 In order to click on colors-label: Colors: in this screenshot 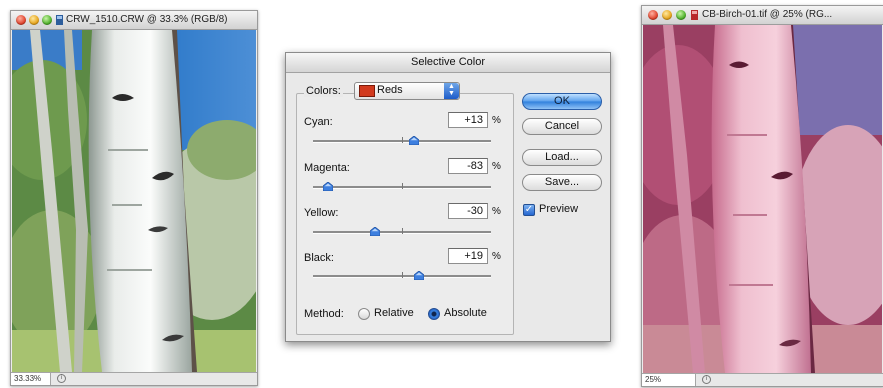, I will do `click(323, 91)`.